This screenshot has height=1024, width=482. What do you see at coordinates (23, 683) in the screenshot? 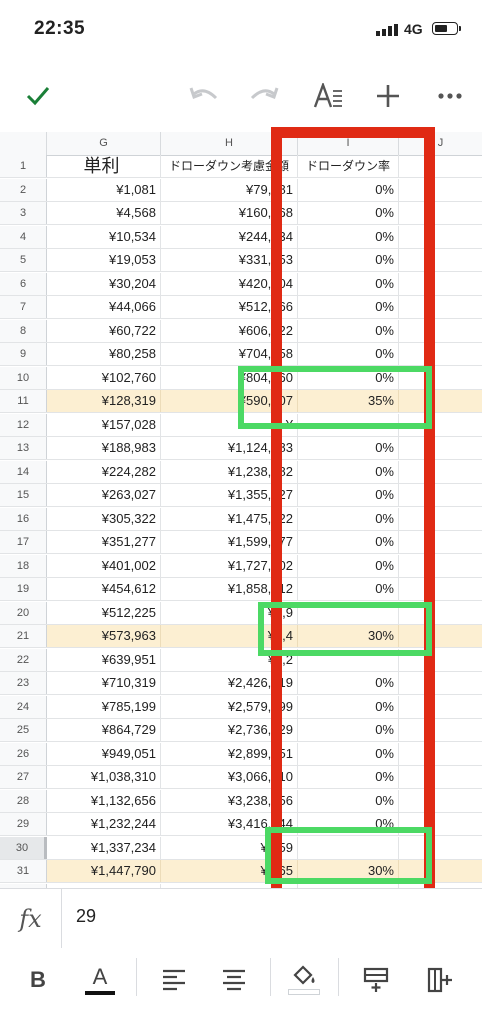
I see `row-number: 23` at bounding box center [23, 683].